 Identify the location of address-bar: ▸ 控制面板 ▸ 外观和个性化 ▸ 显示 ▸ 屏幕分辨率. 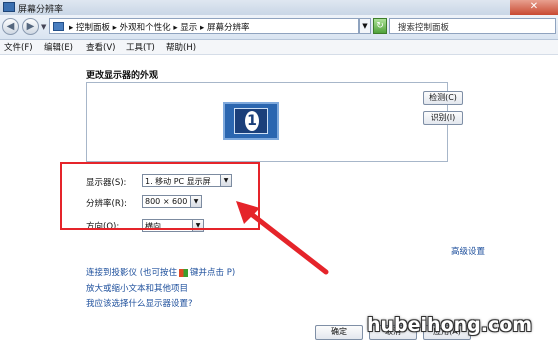
(204, 26).